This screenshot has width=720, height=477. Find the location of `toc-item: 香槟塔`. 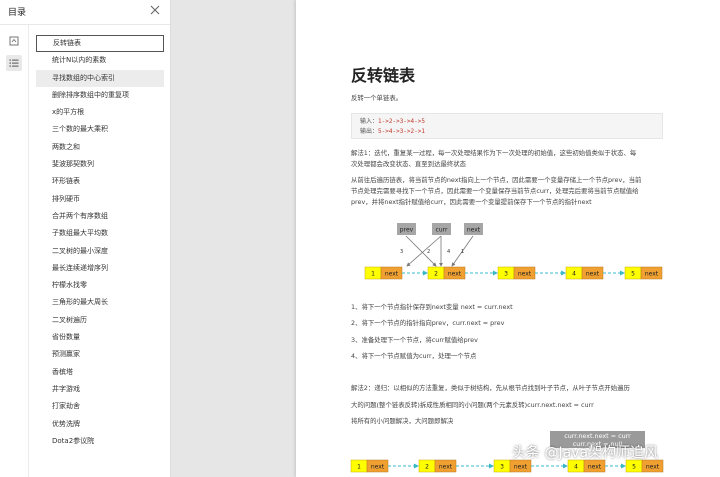

toc-item: 香槟塔 is located at coordinates (100, 372).